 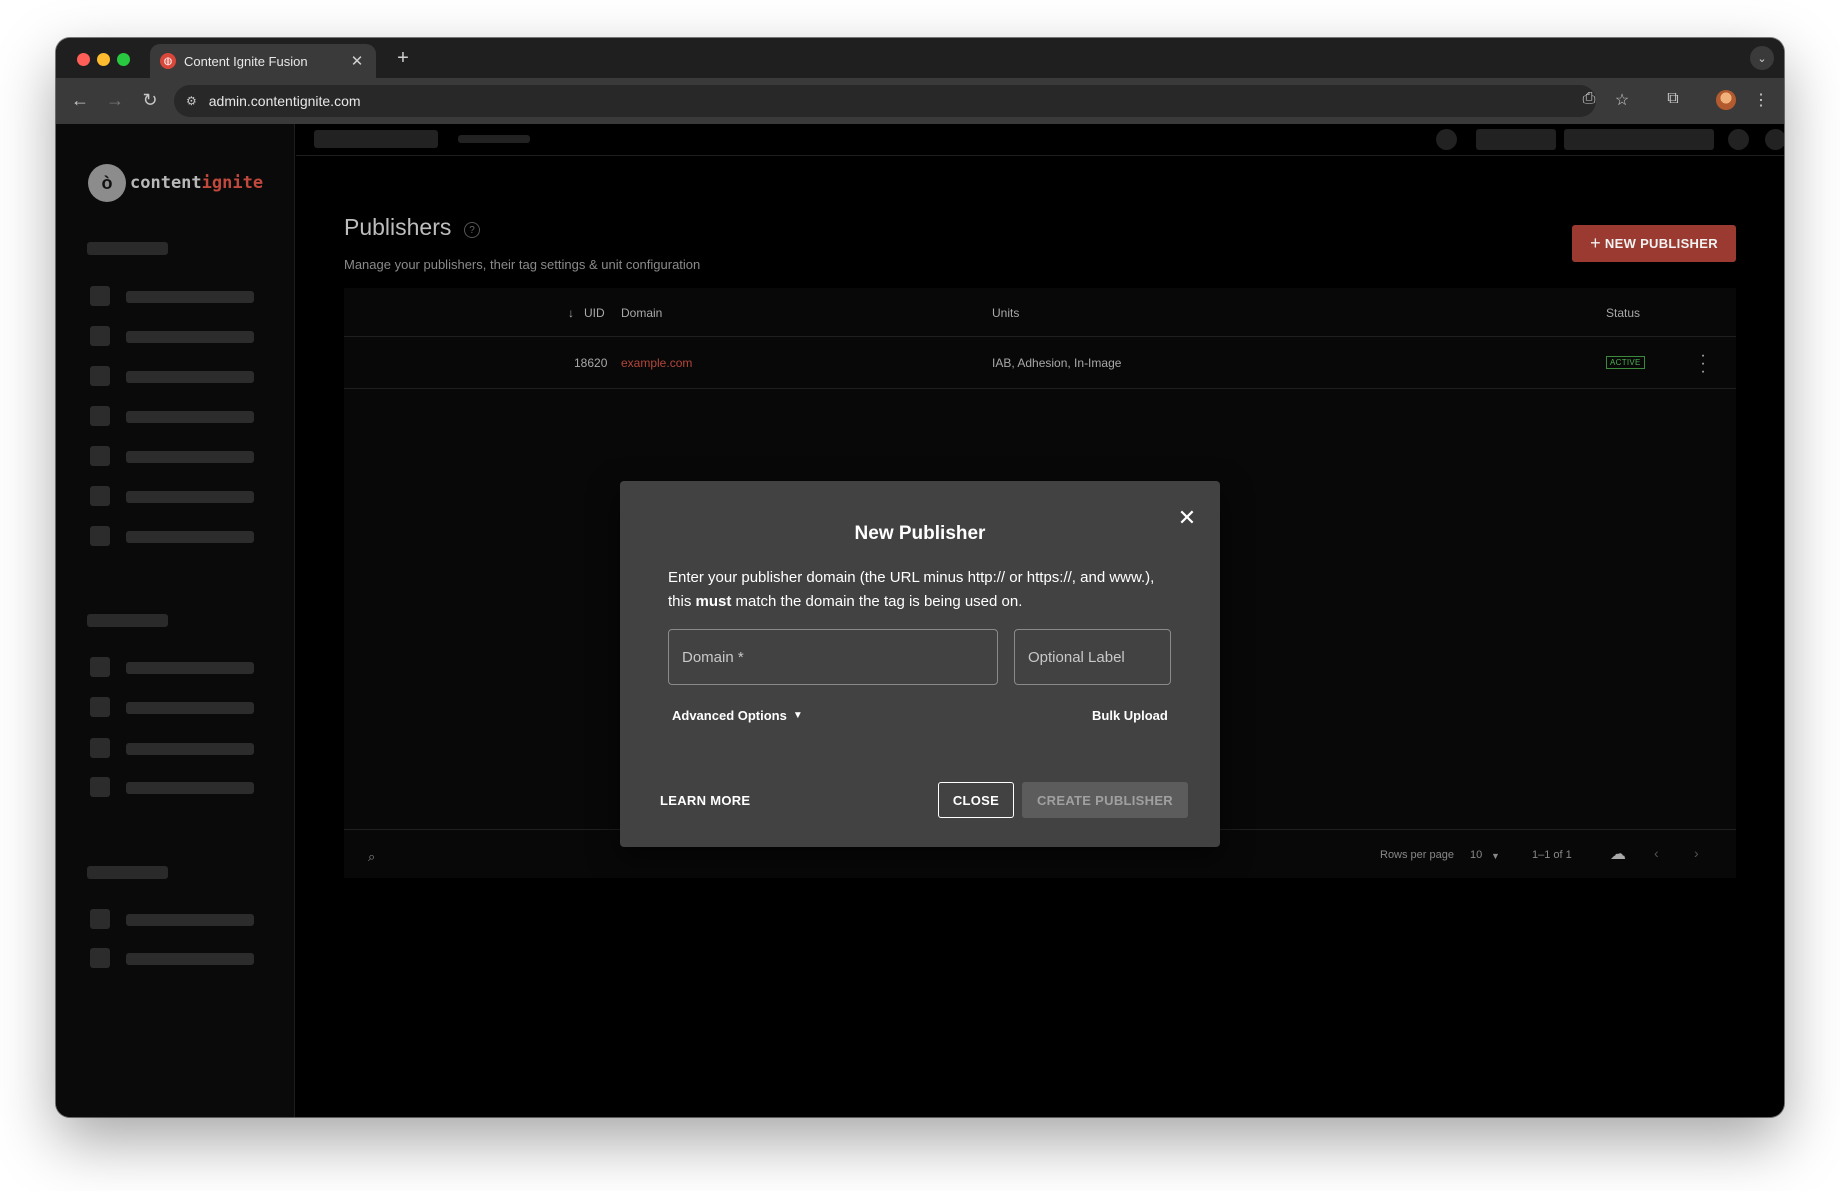 What do you see at coordinates (472, 230) in the screenshot?
I see `help-icon: ?` at bounding box center [472, 230].